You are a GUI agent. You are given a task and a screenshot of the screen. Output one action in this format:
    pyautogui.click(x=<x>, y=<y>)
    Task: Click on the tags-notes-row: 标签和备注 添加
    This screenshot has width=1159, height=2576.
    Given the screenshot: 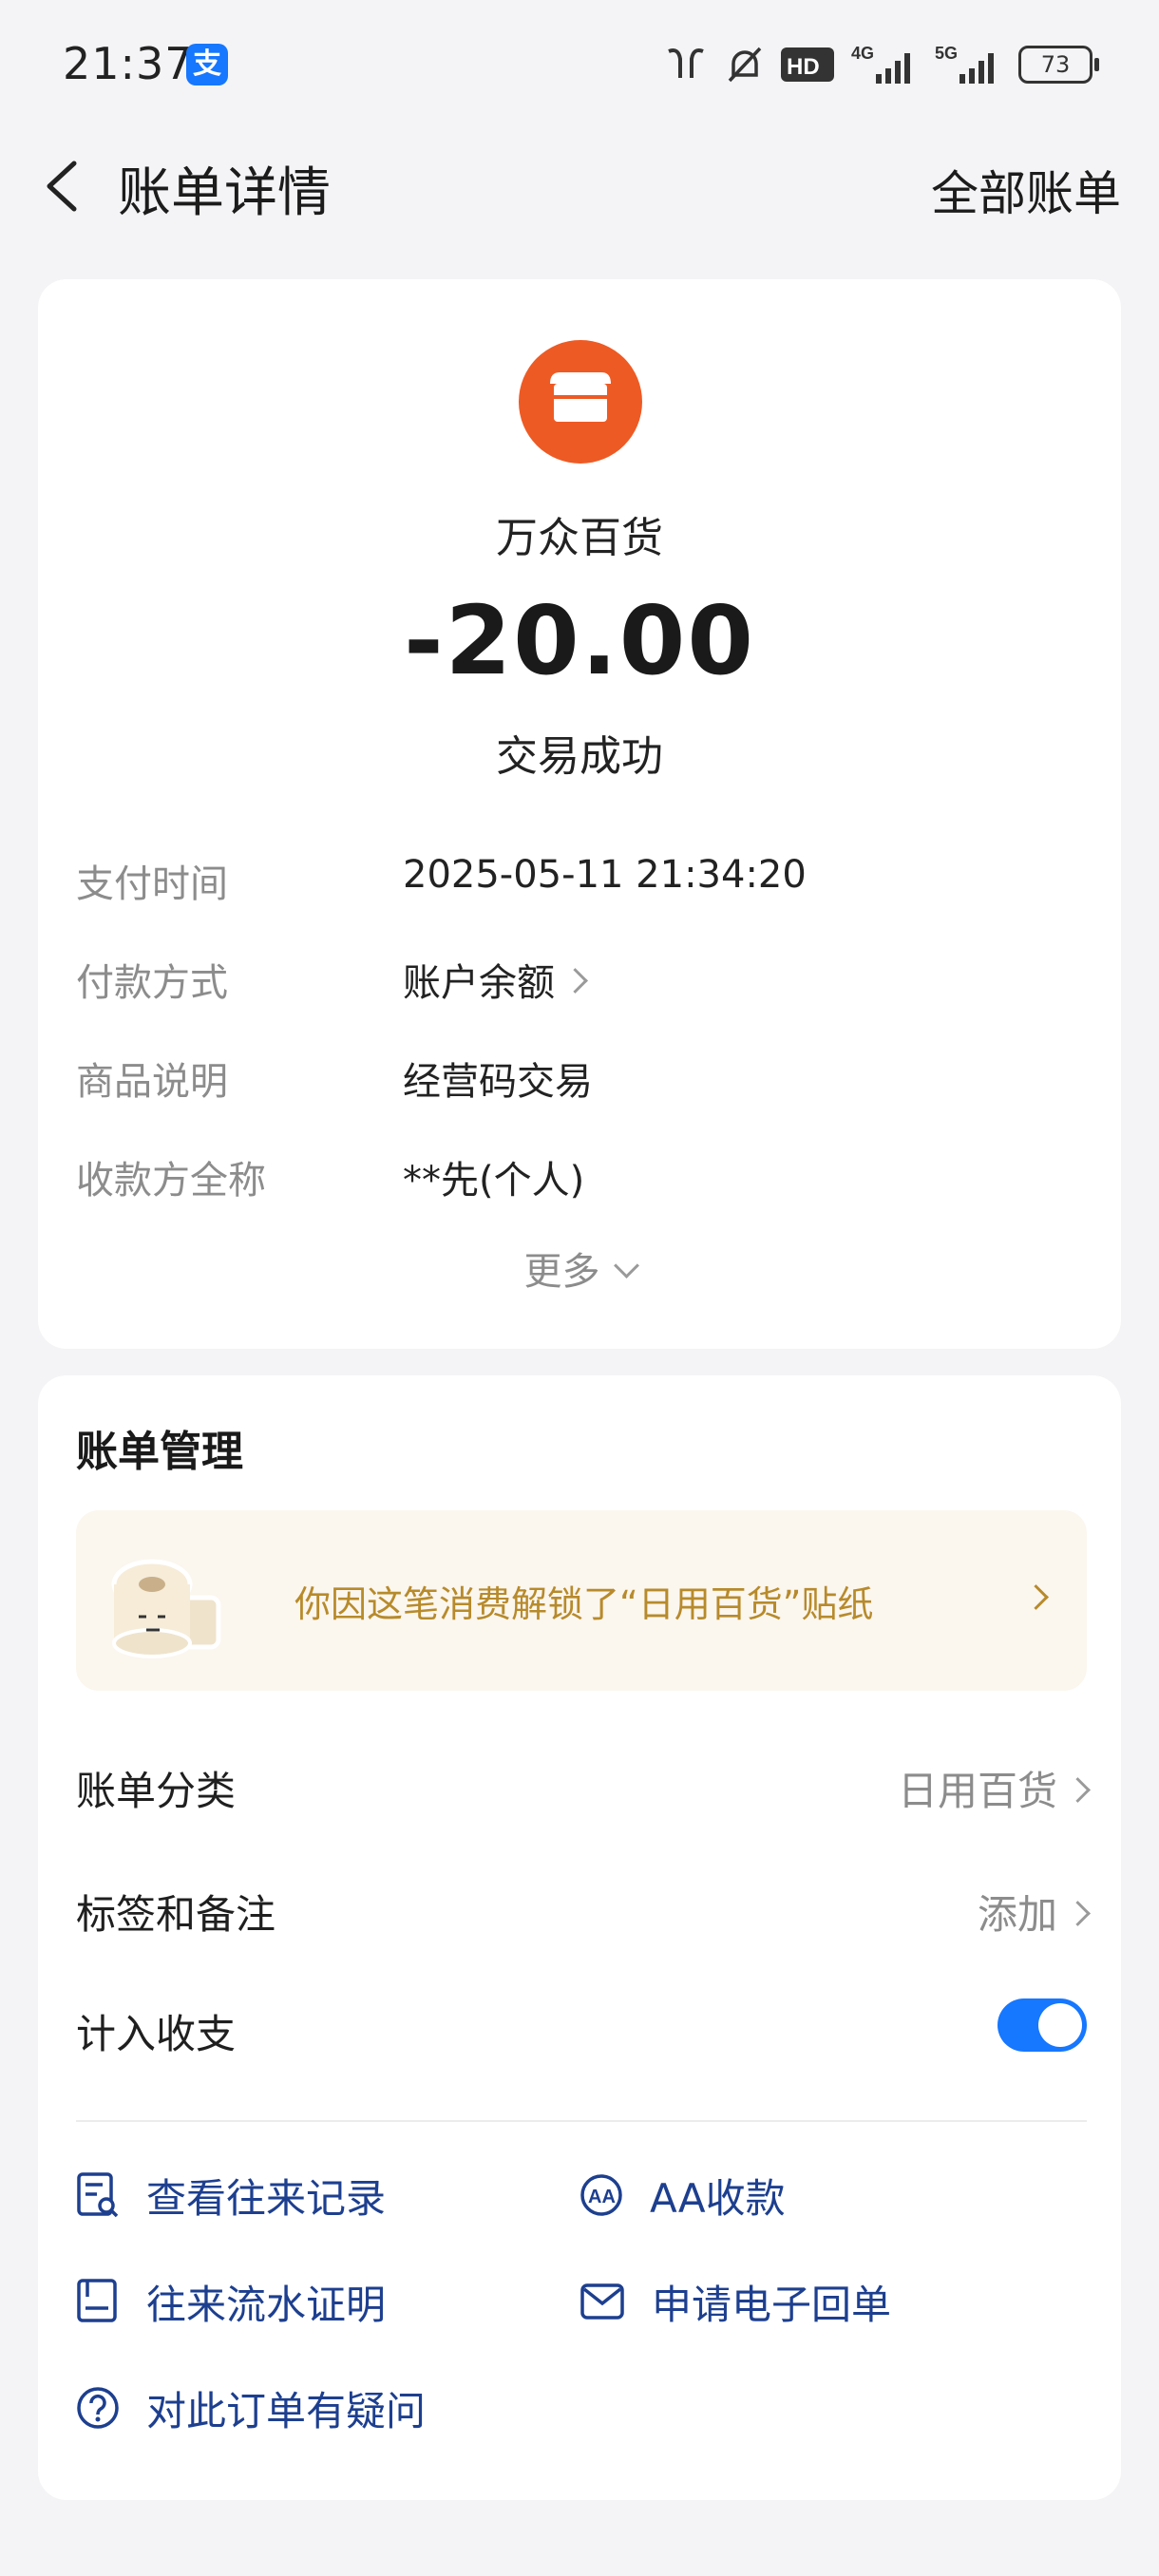 What is the action you would take?
    pyautogui.click(x=583, y=1916)
    